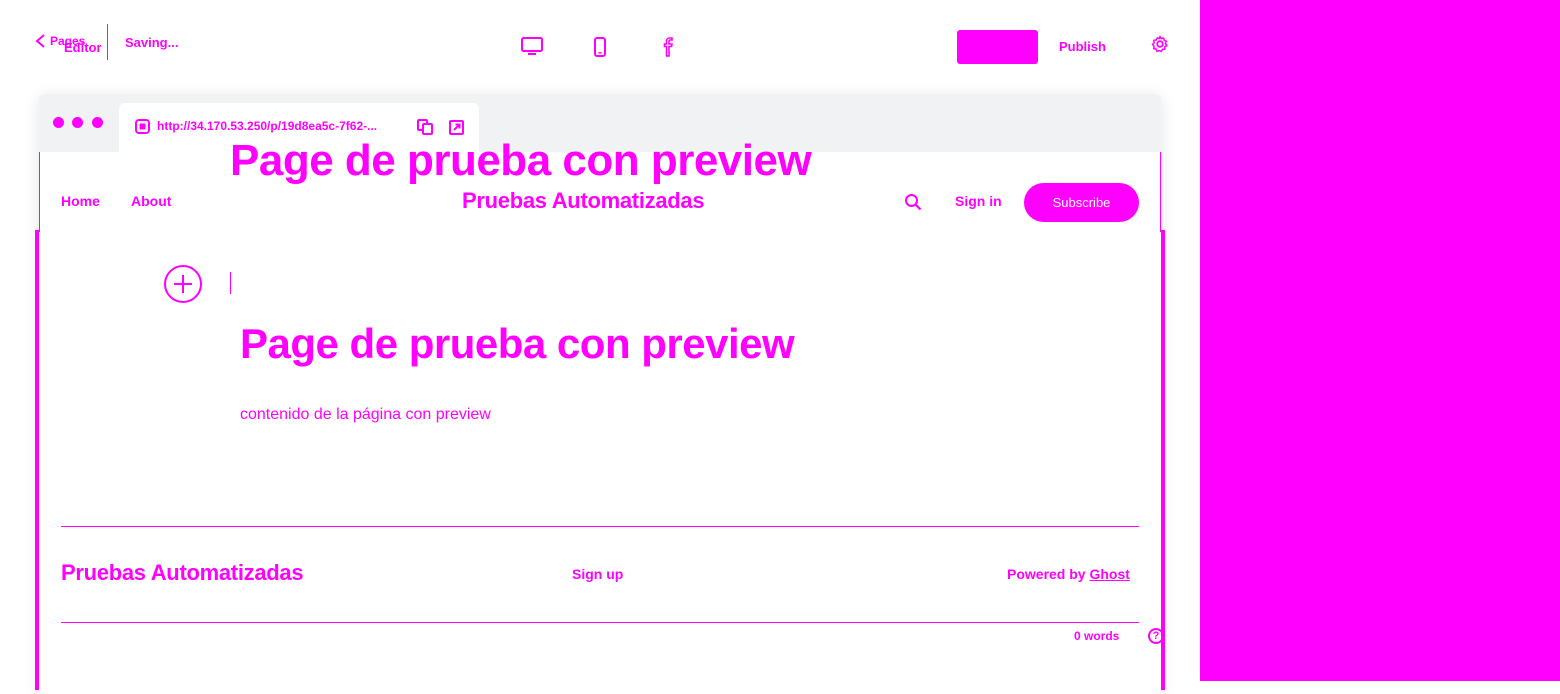 This screenshot has width=1560, height=694. Describe the element at coordinates (80, 201) in the screenshot. I see `nav-home: Home` at that location.